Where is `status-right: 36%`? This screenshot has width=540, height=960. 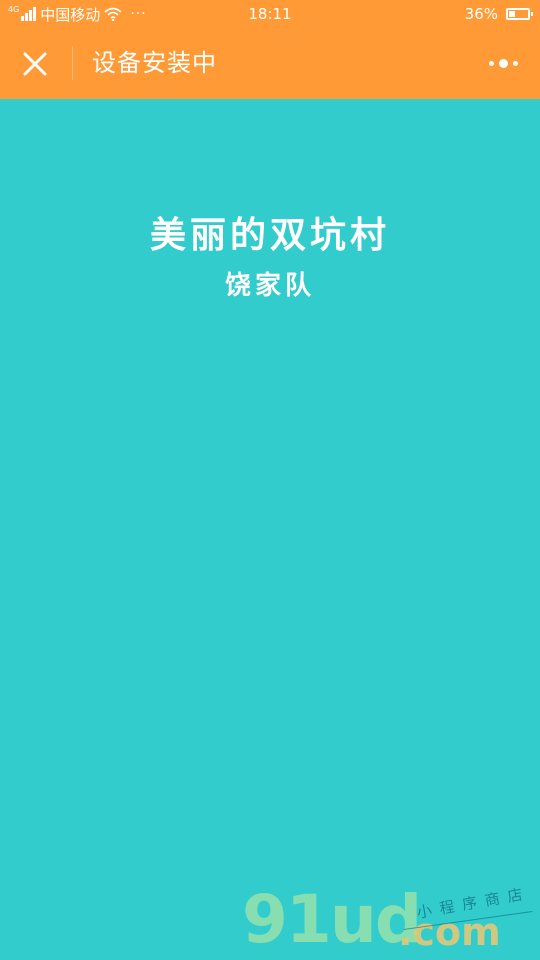 status-right: 36% is located at coordinates (498, 14).